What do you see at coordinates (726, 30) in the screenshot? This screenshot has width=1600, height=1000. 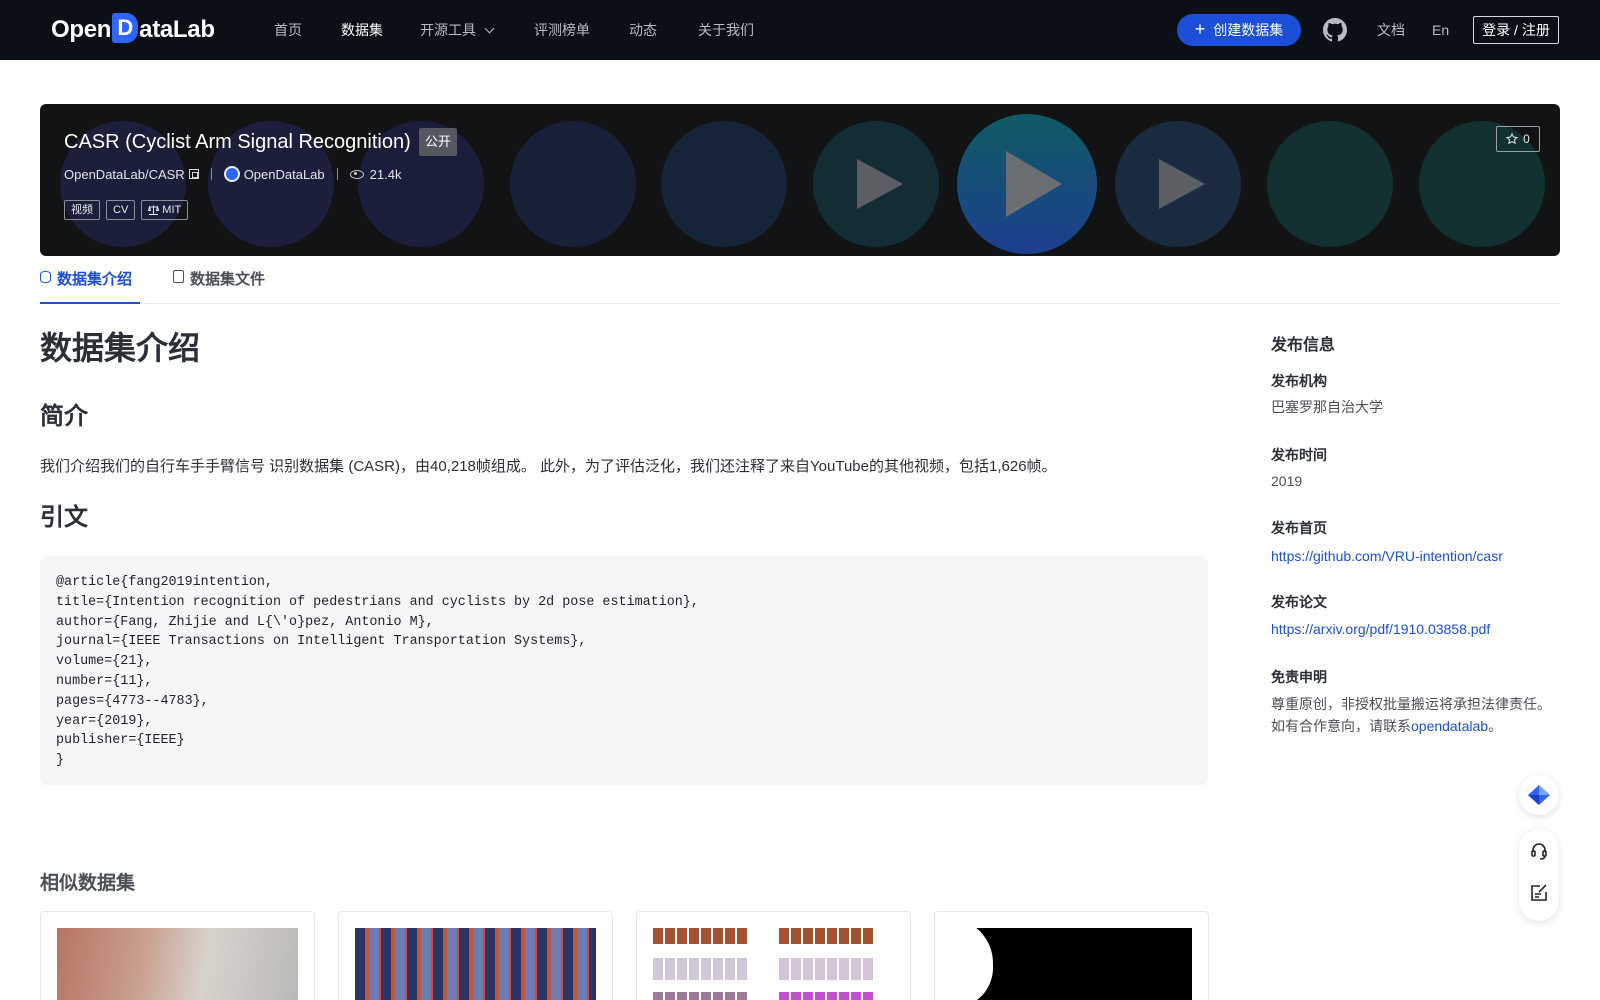 I see `nav-about: 关于我们` at bounding box center [726, 30].